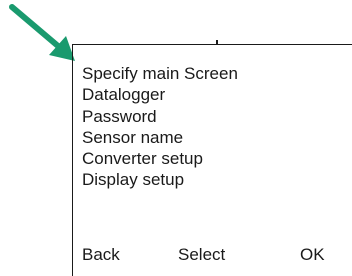 The width and height of the screenshot is (352, 276). Describe the element at coordinates (160, 73) in the screenshot. I see `menu-item-specify-main-screen: Specify main Screen` at that location.